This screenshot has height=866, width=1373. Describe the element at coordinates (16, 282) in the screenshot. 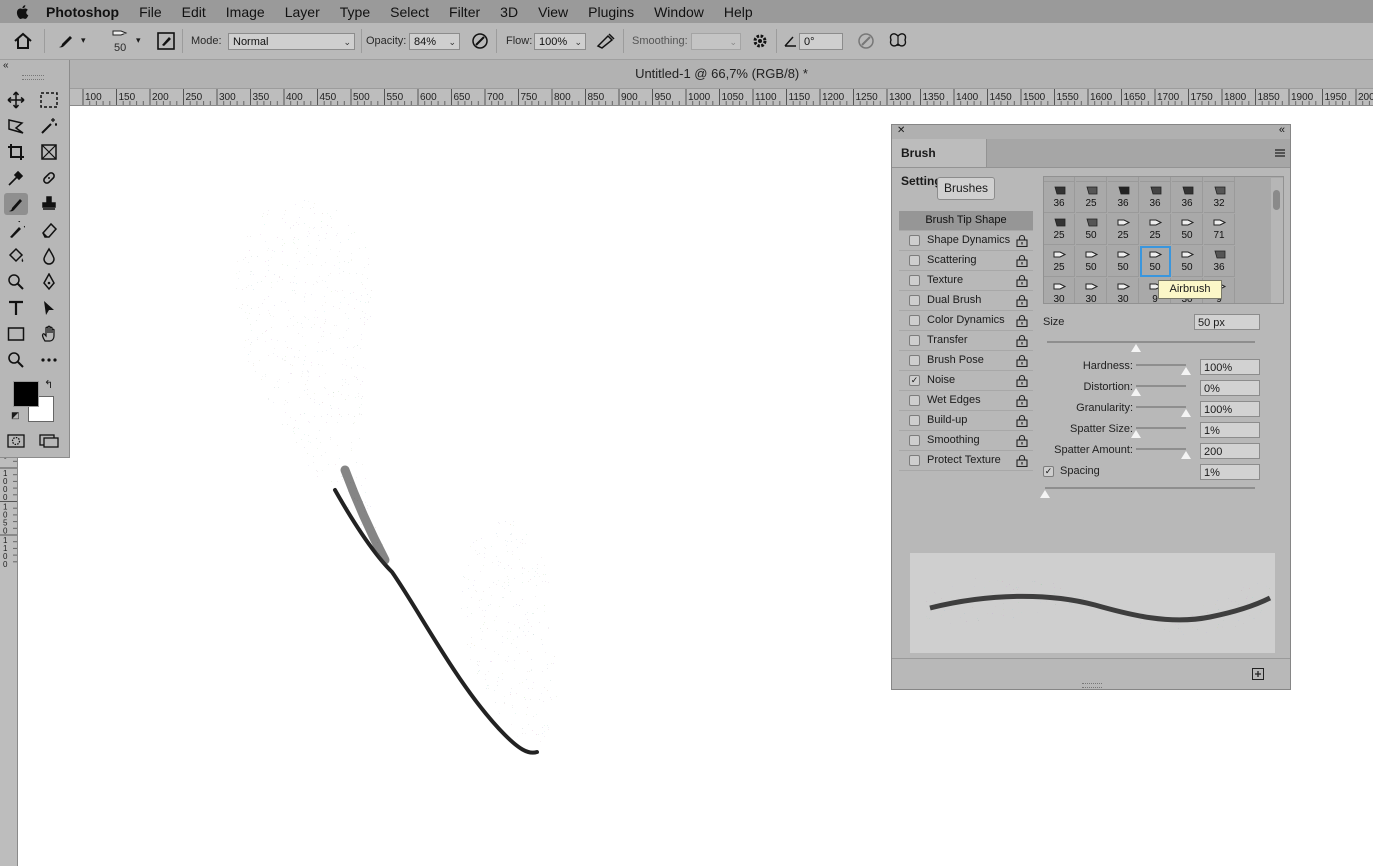

I see `dodge-tool-icon` at that location.